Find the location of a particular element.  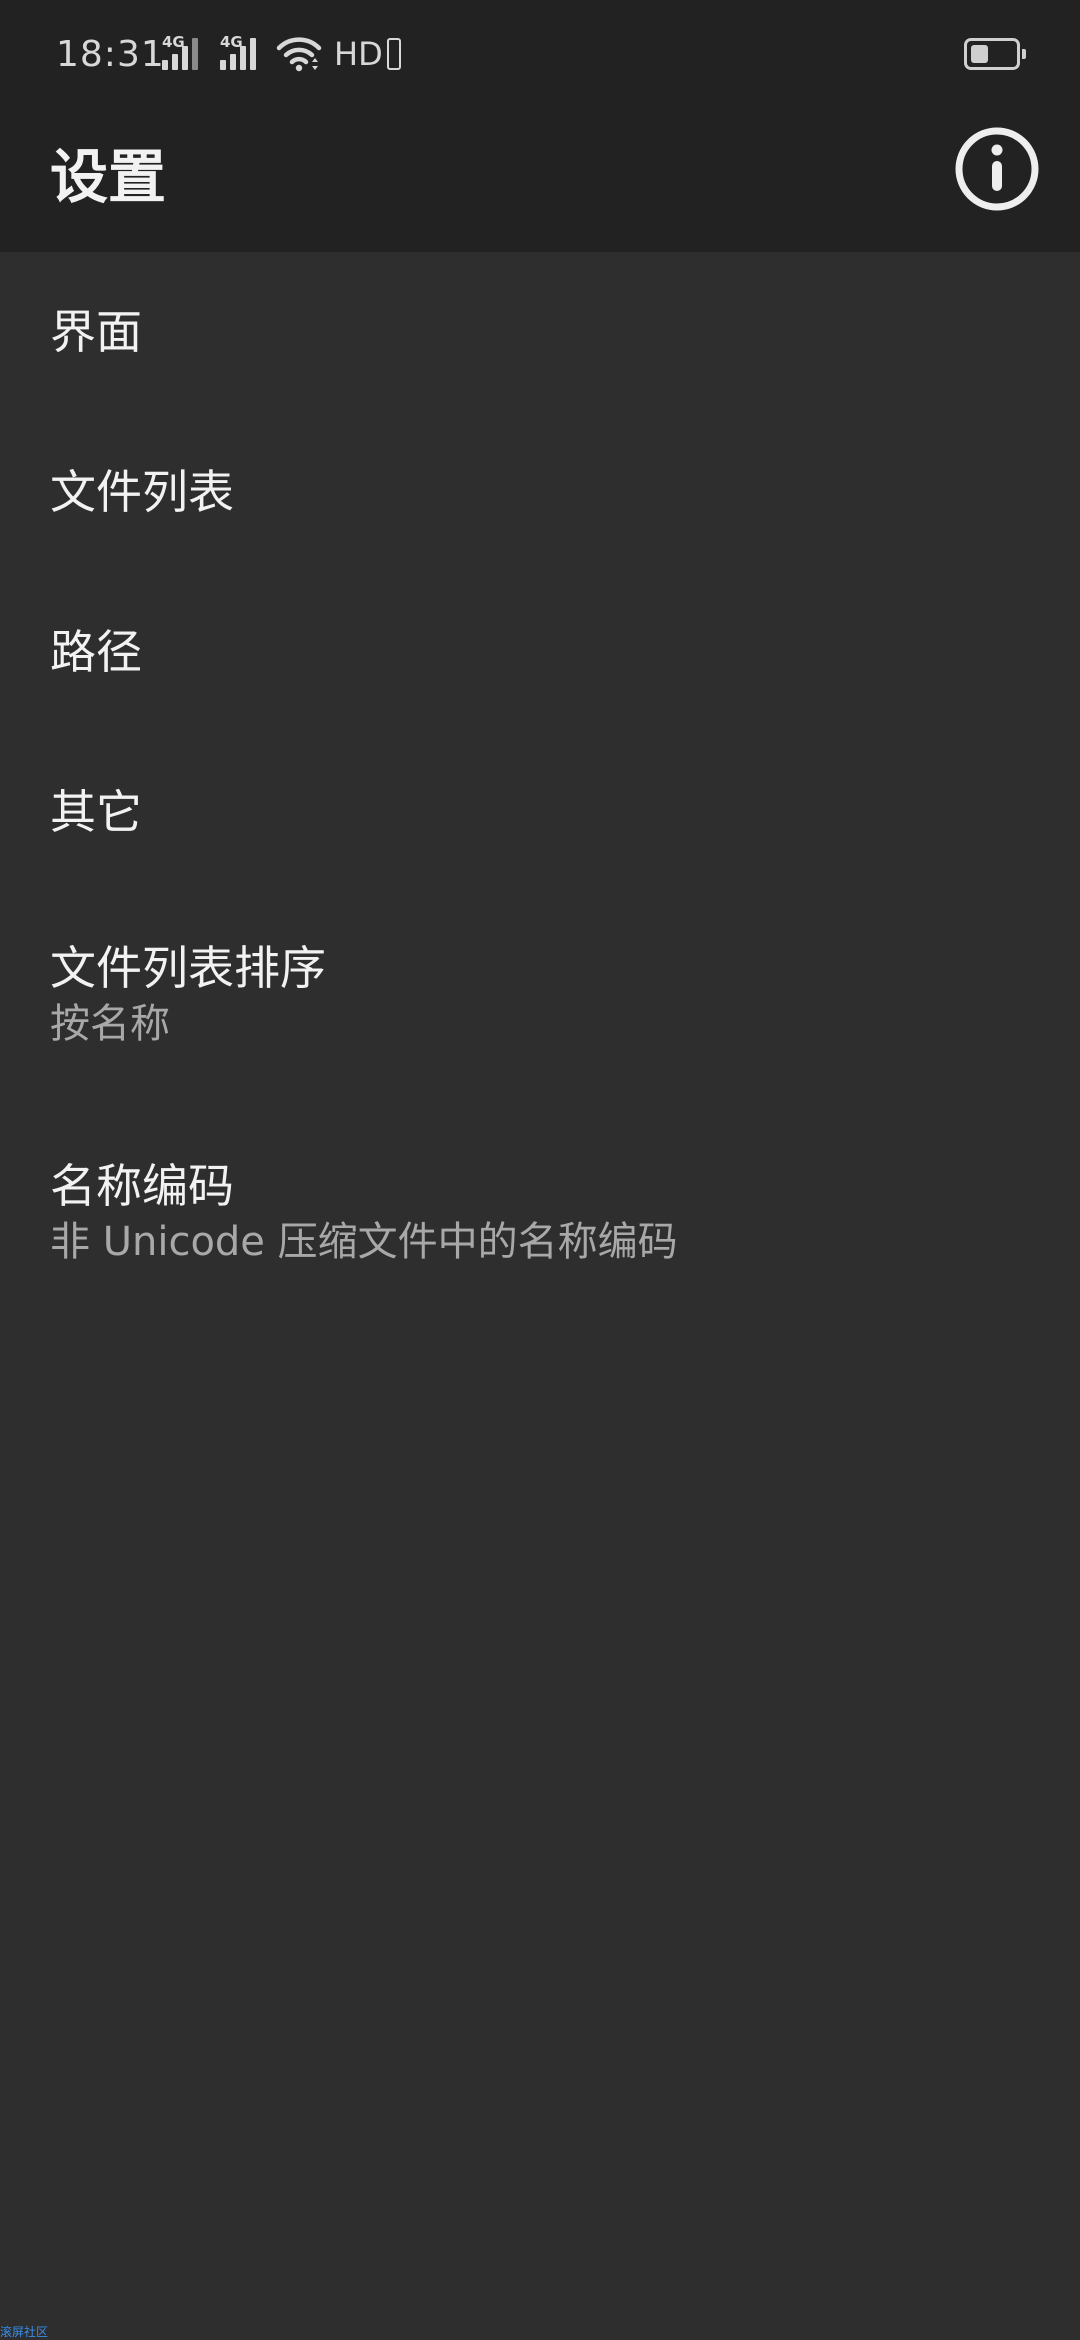

battery-level is located at coordinates (979, 54).